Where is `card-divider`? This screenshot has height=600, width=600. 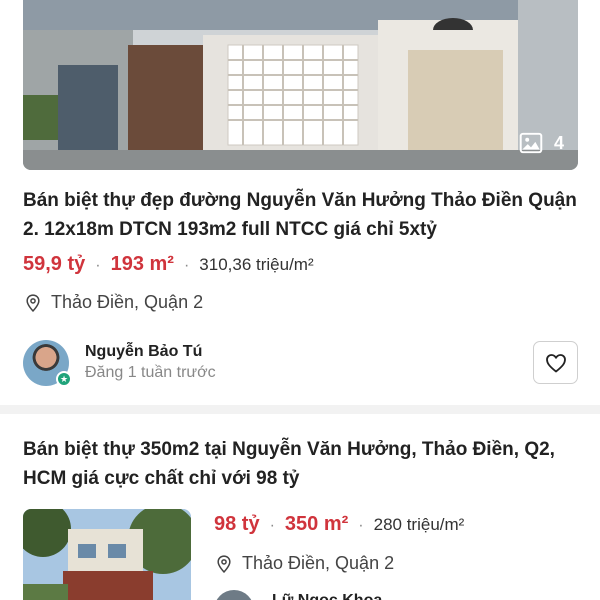 card-divider is located at coordinates (300, 409).